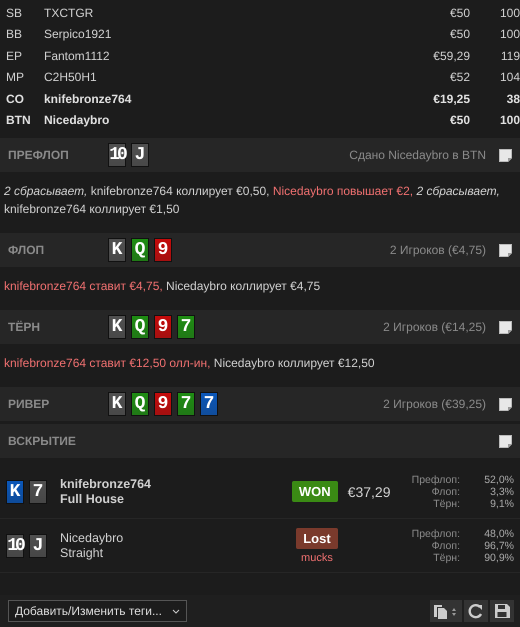  Describe the element at coordinates (15, 55) in the screenshot. I see `position-label: EP` at that location.